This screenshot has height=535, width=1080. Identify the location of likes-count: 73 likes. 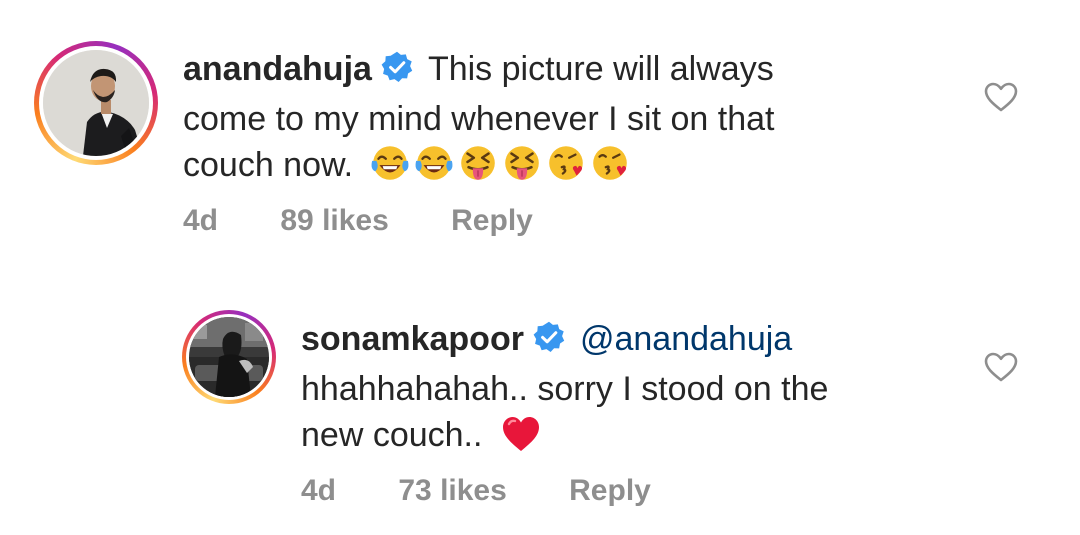
(452, 491).